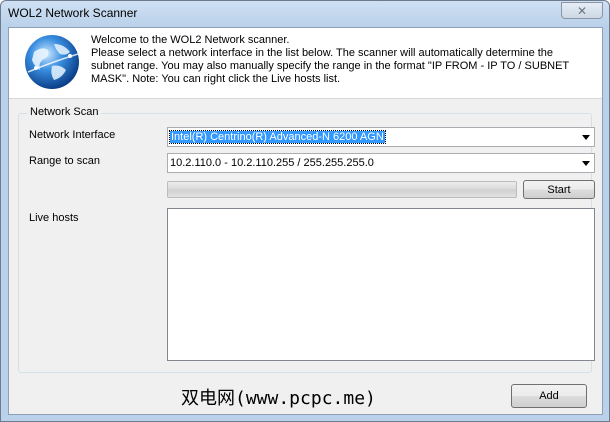 The width and height of the screenshot is (610, 422). What do you see at coordinates (72, 135) in the screenshot?
I see `network-interface-label: Network Interface` at bounding box center [72, 135].